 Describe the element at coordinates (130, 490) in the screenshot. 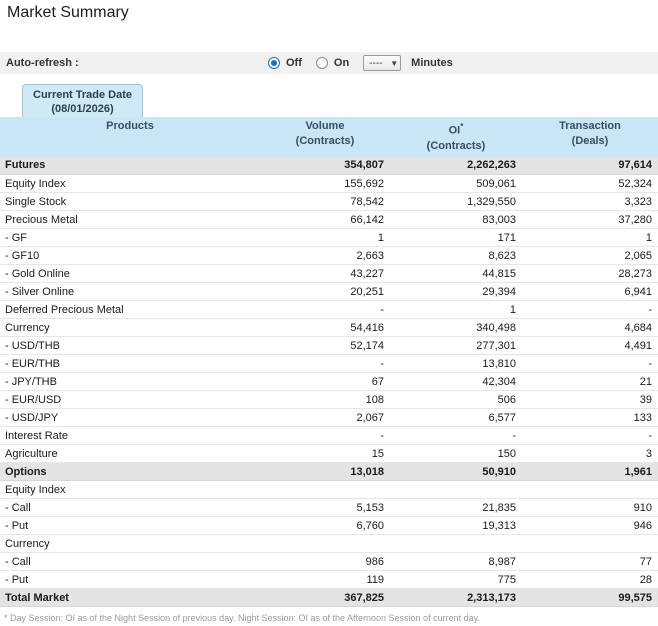

I see `product-cell: Equity Index` at that location.